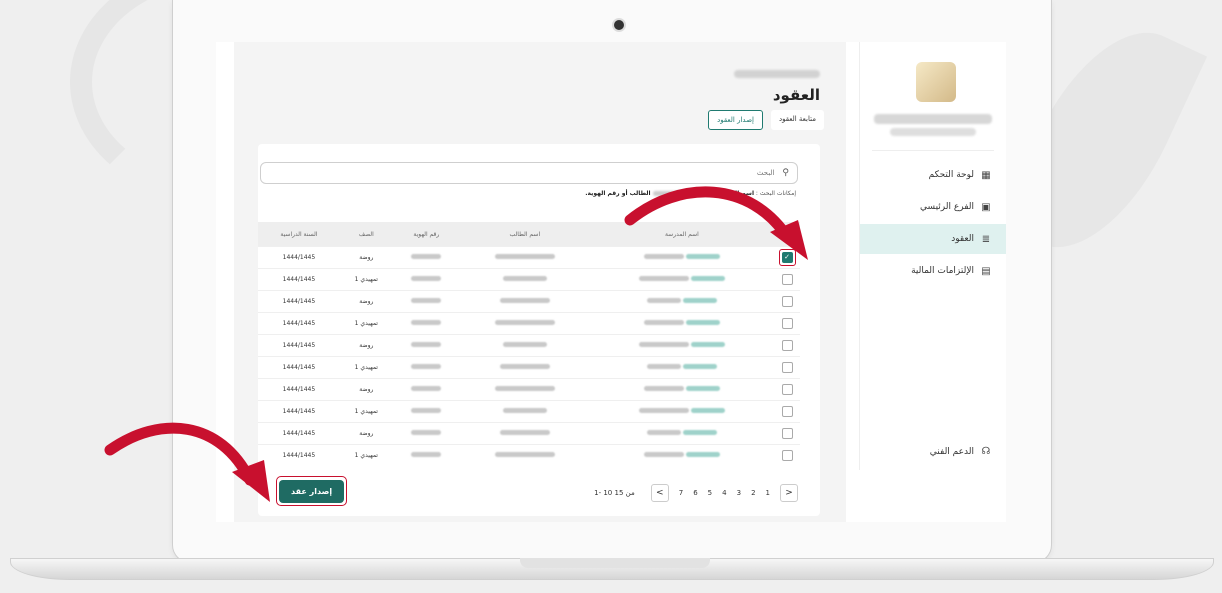  What do you see at coordinates (986, 451) in the screenshot?
I see `headset-icon: ☊` at bounding box center [986, 451].